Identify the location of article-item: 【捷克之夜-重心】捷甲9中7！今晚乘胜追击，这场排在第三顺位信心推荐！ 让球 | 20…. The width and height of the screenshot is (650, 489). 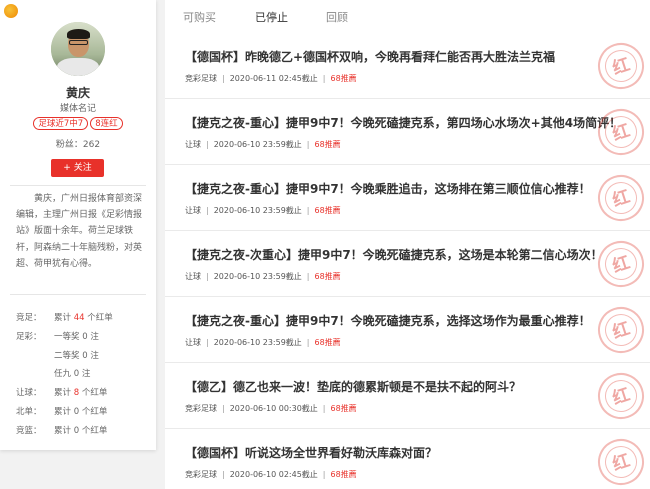
(407, 198).